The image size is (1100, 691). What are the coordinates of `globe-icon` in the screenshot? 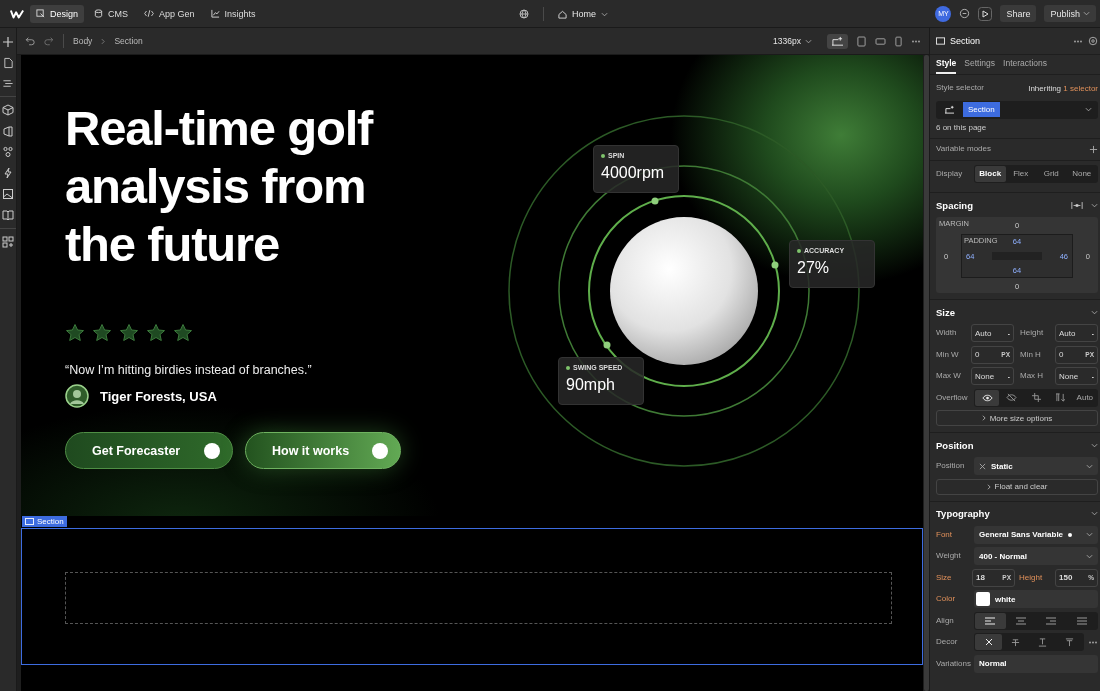 It's located at (524, 14).